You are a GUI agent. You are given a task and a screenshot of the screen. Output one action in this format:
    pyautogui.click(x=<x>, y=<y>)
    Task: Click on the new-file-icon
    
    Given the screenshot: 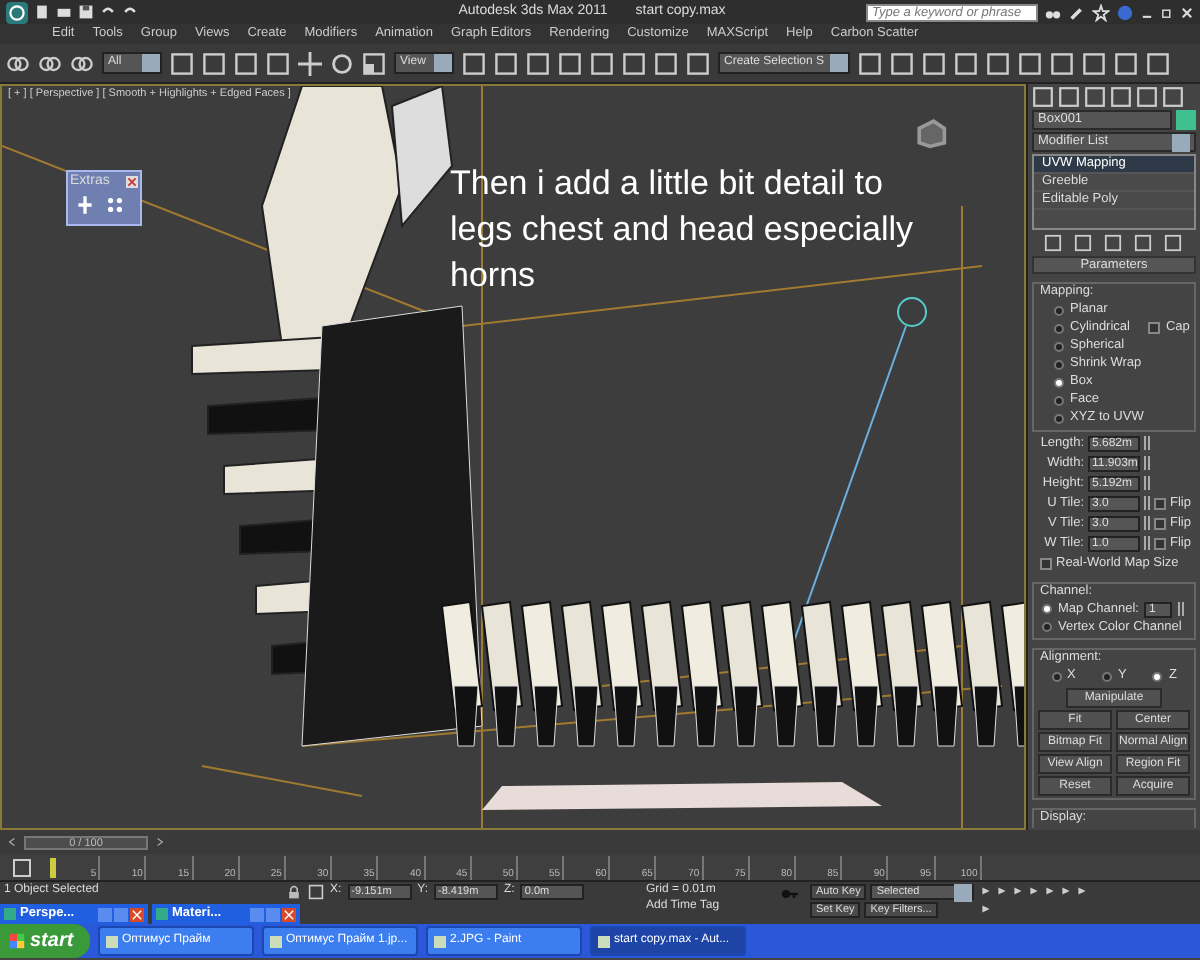 What is the action you would take?
    pyautogui.click(x=42, y=12)
    